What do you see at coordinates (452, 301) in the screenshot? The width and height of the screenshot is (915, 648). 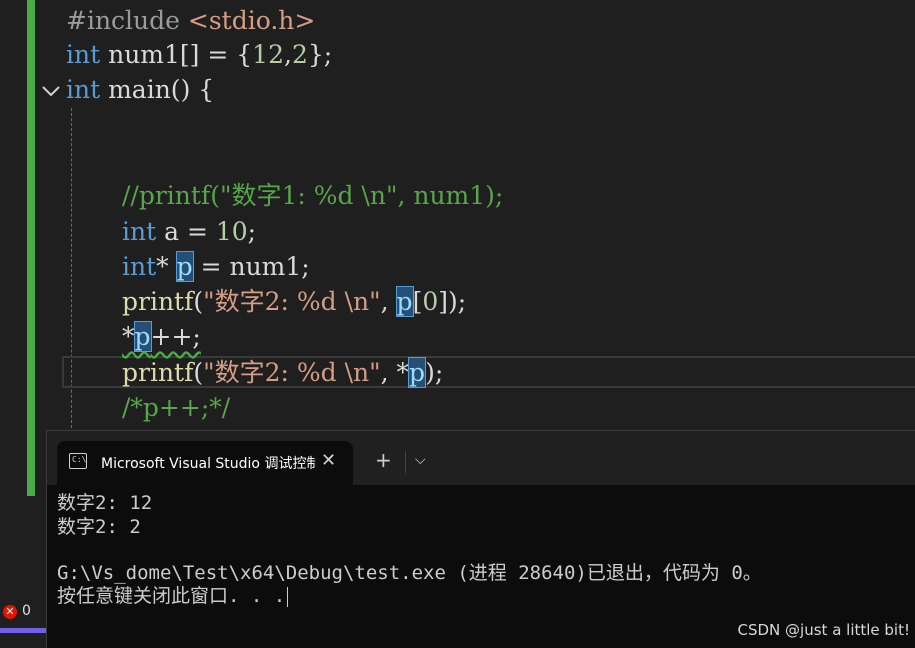 I see `code-text: ]);` at bounding box center [452, 301].